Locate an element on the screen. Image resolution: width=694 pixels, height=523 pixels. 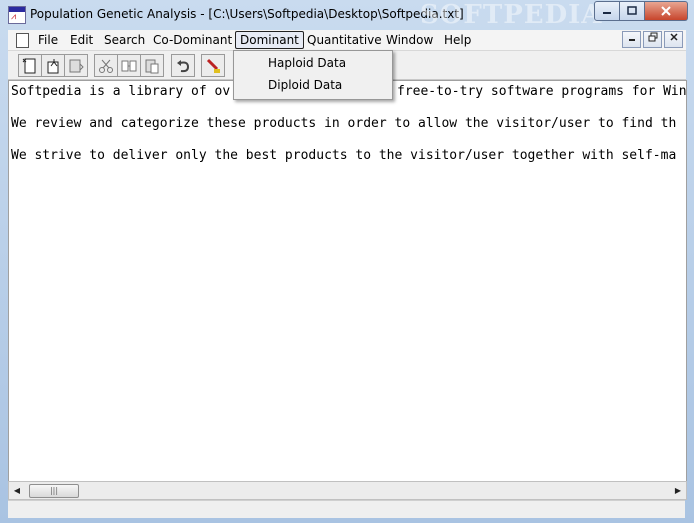
text-line-1: Softpedia is a library of ov is located at coordinates (121, 91).